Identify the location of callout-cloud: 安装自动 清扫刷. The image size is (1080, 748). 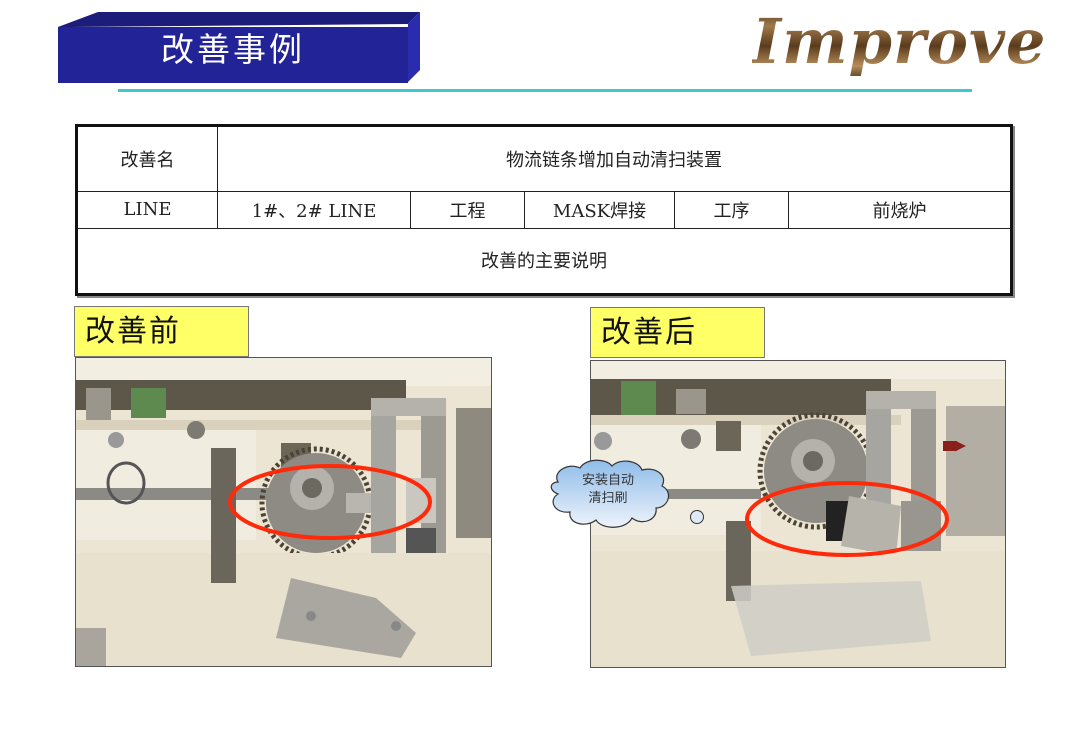
(613, 494).